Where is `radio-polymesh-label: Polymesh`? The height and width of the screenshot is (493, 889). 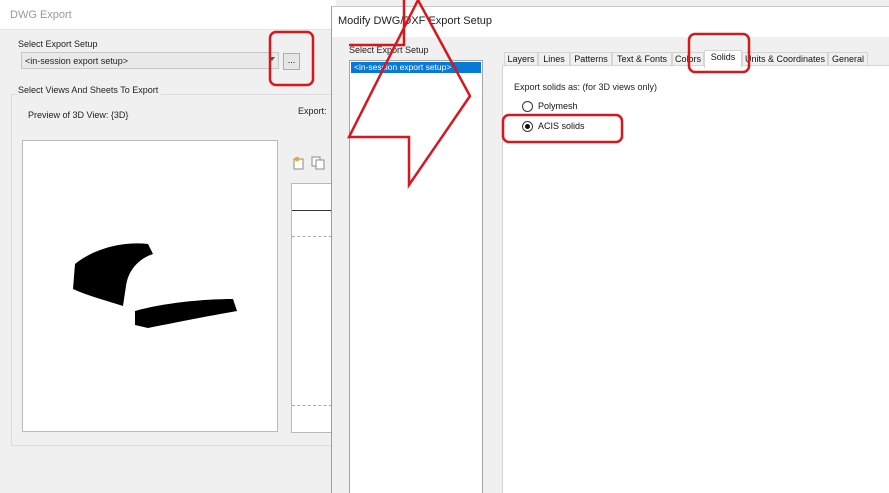
radio-polymesh-label: Polymesh is located at coordinates (558, 106).